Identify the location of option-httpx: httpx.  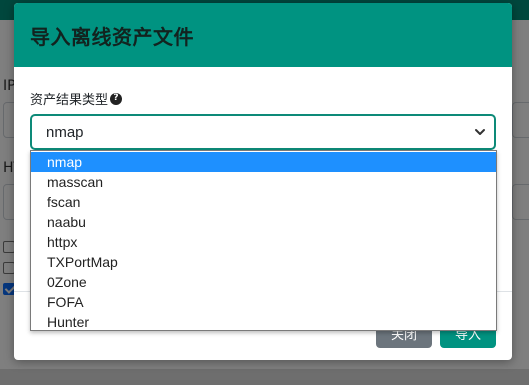
(263, 242).